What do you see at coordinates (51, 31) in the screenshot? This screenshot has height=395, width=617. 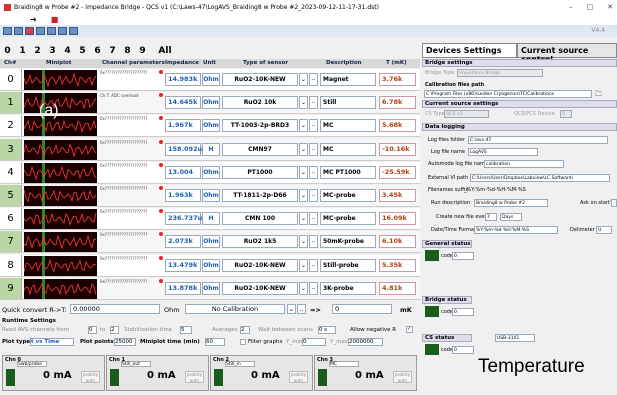 I see `save-icon` at bounding box center [51, 31].